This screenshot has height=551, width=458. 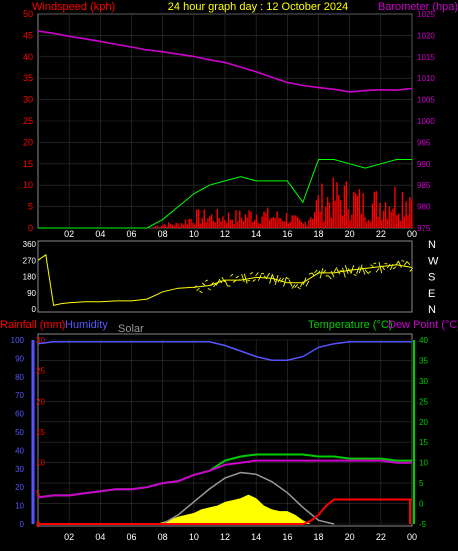 I want to click on time-tick-label: 18, so click(x=318, y=537).